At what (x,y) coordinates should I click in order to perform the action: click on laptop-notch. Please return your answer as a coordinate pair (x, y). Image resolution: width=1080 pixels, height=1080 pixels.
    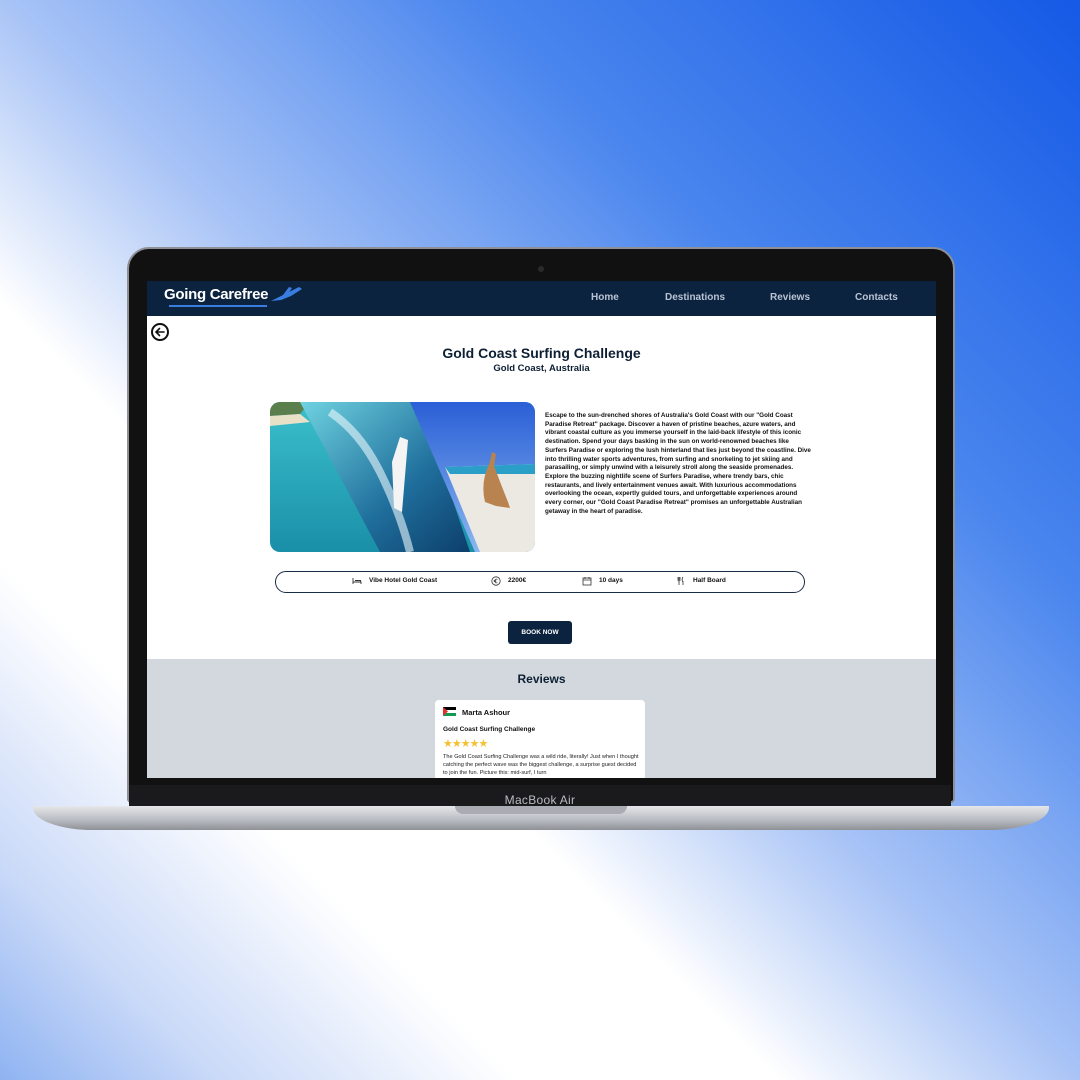
    Looking at the image, I should click on (541, 810).